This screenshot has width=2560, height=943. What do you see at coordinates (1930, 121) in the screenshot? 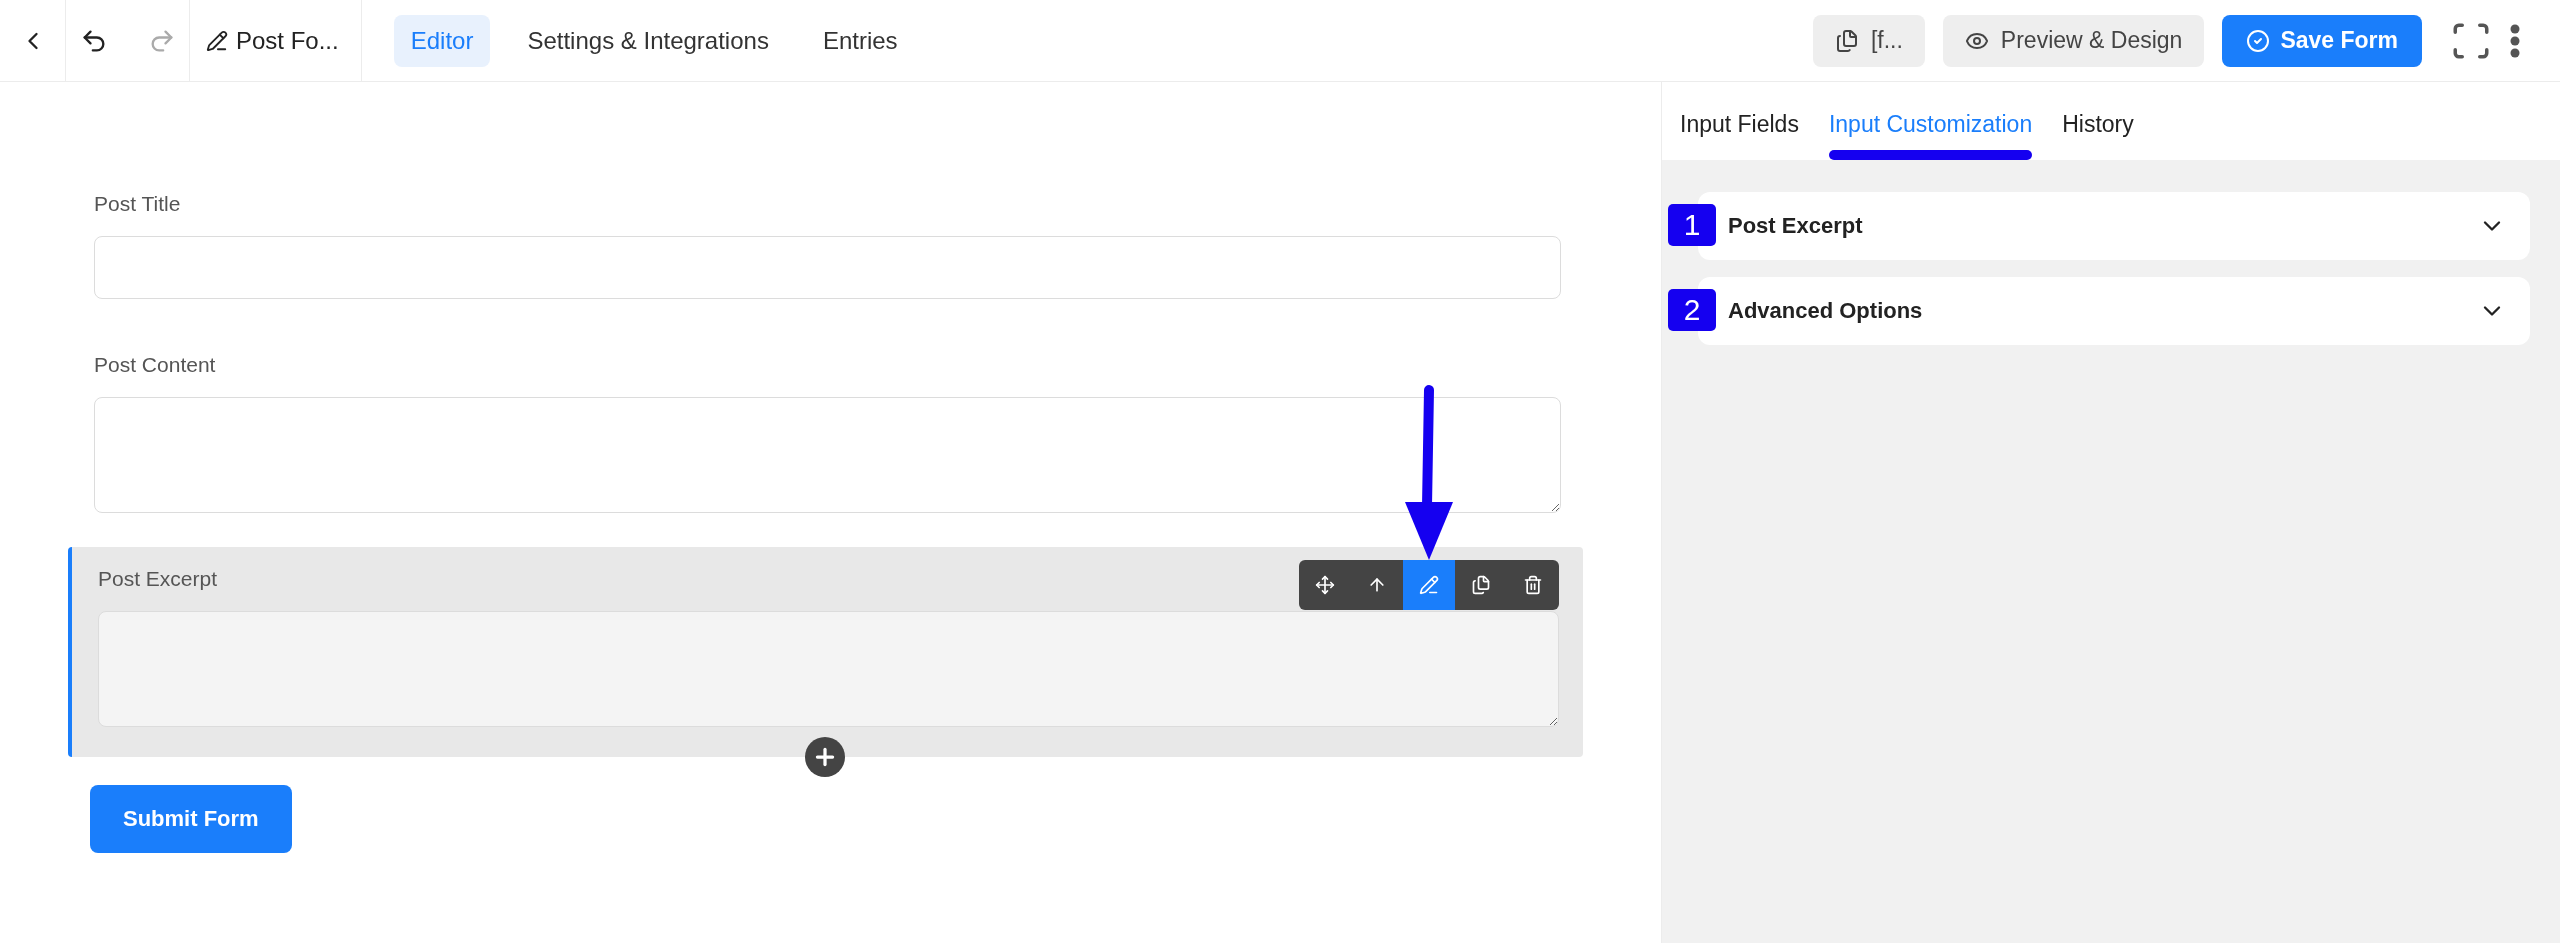
I see `panel-tab: Input Customization` at bounding box center [1930, 121].